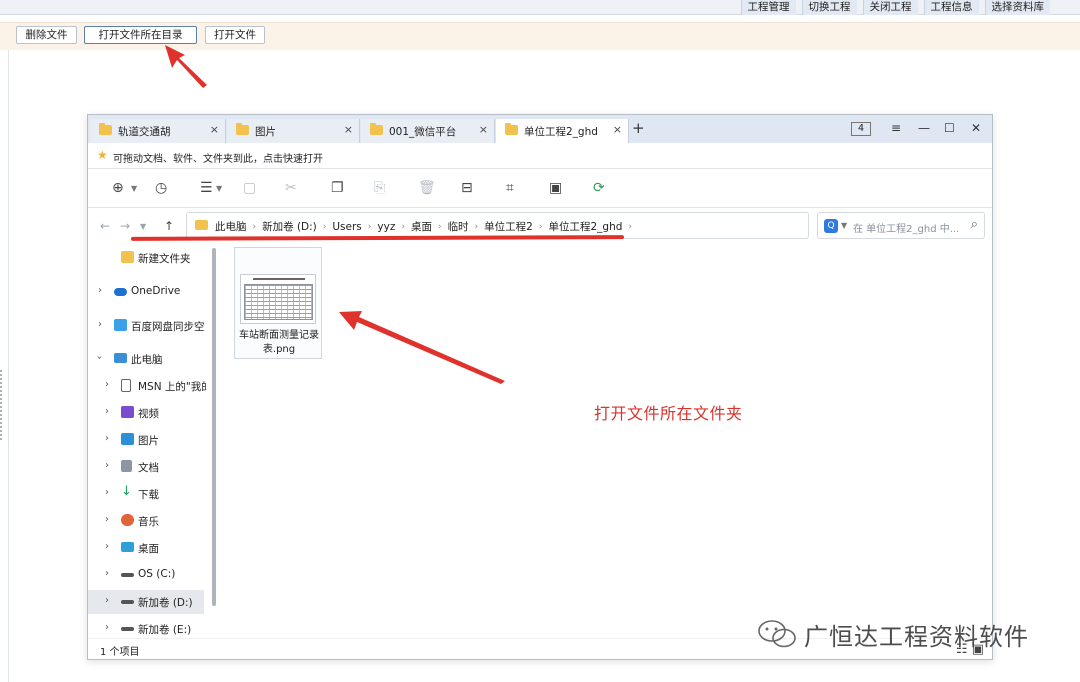 The height and width of the screenshot is (682, 1080). What do you see at coordinates (146, 359) in the screenshot?
I see `sidebar-item-this-pc: › 此电脑` at bounding box center [146, 359].